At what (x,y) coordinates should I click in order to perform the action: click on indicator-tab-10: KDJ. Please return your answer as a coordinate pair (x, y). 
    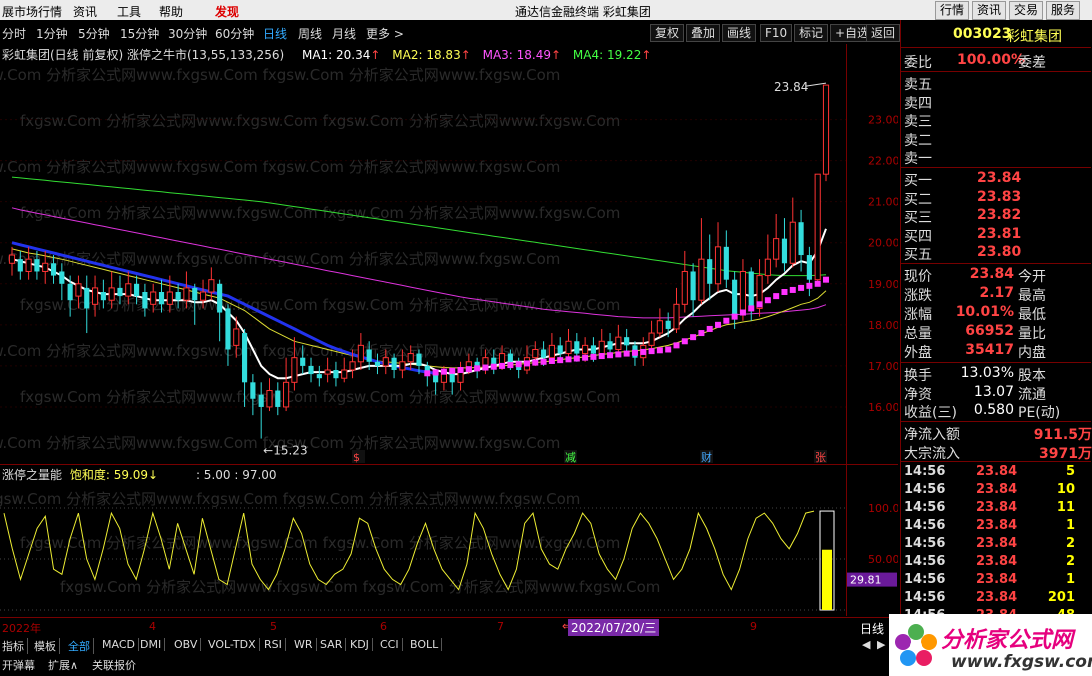
    Looking at the image, I should click on (361, 644).